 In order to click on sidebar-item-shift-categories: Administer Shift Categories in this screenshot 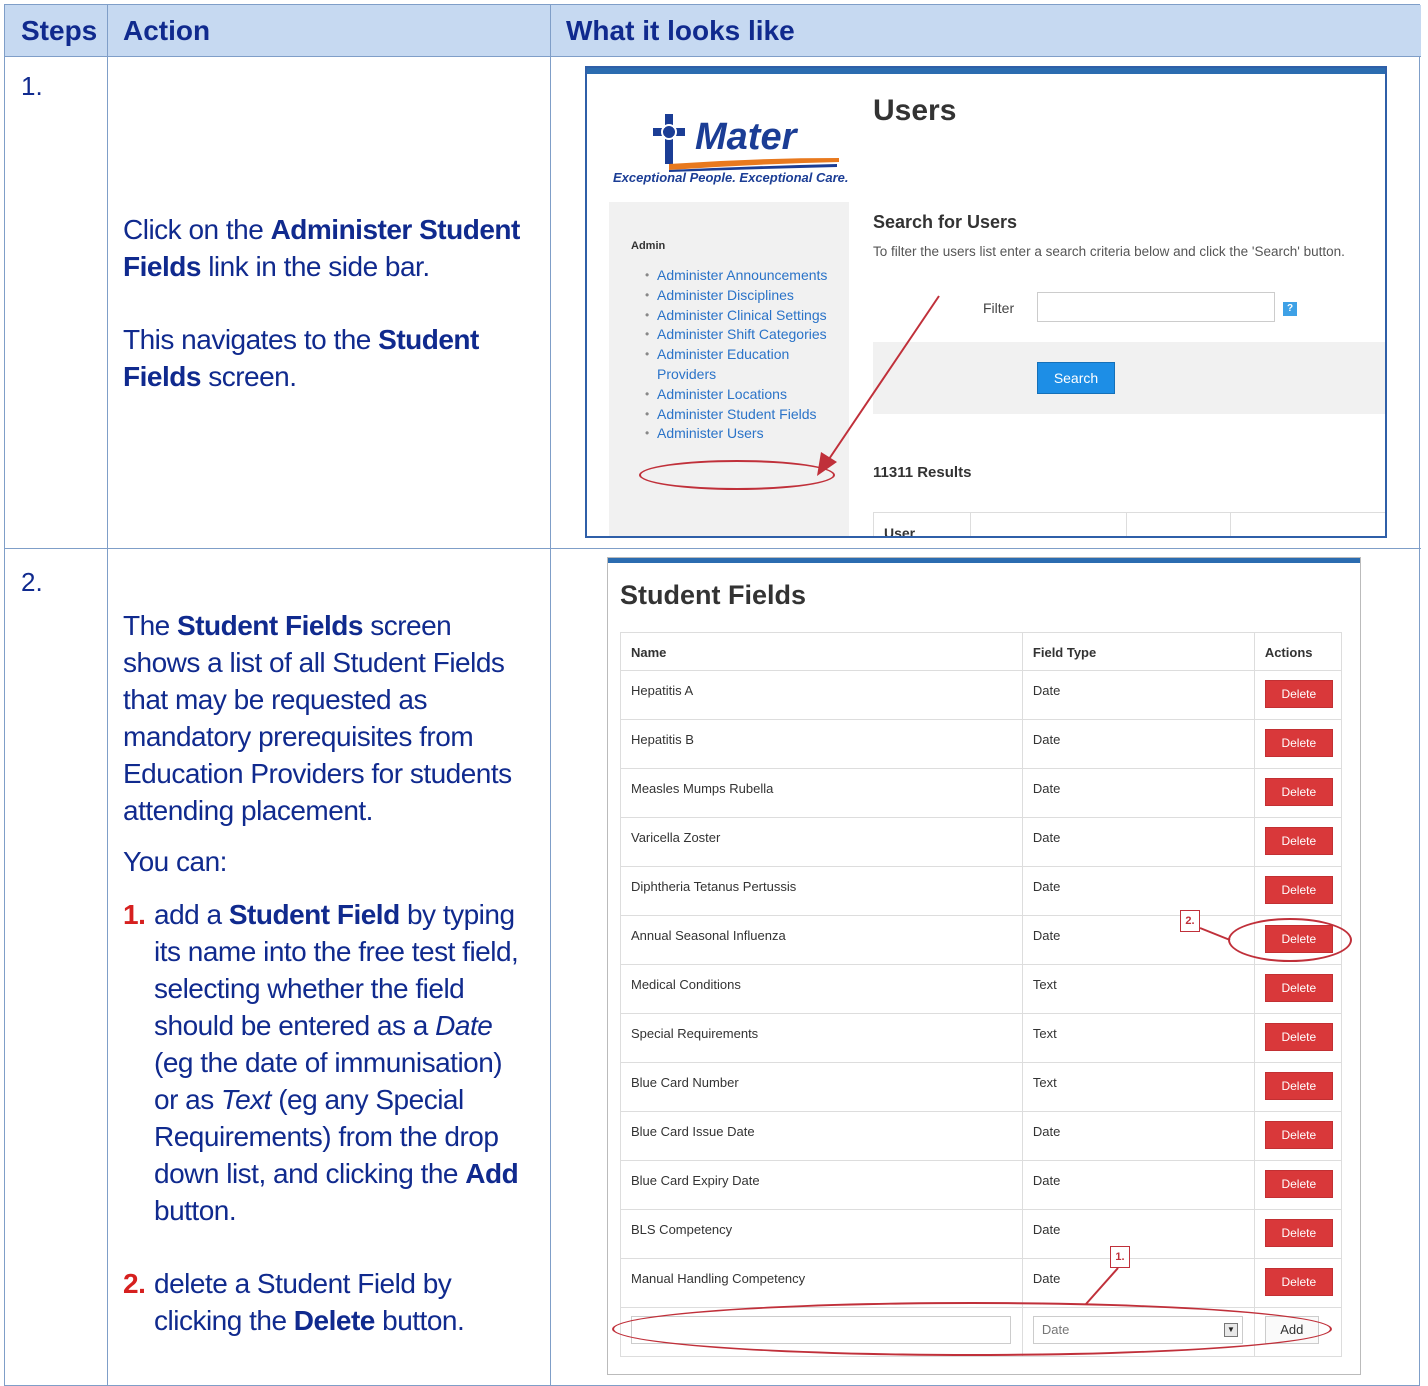, I will do `click(745, 335)`.